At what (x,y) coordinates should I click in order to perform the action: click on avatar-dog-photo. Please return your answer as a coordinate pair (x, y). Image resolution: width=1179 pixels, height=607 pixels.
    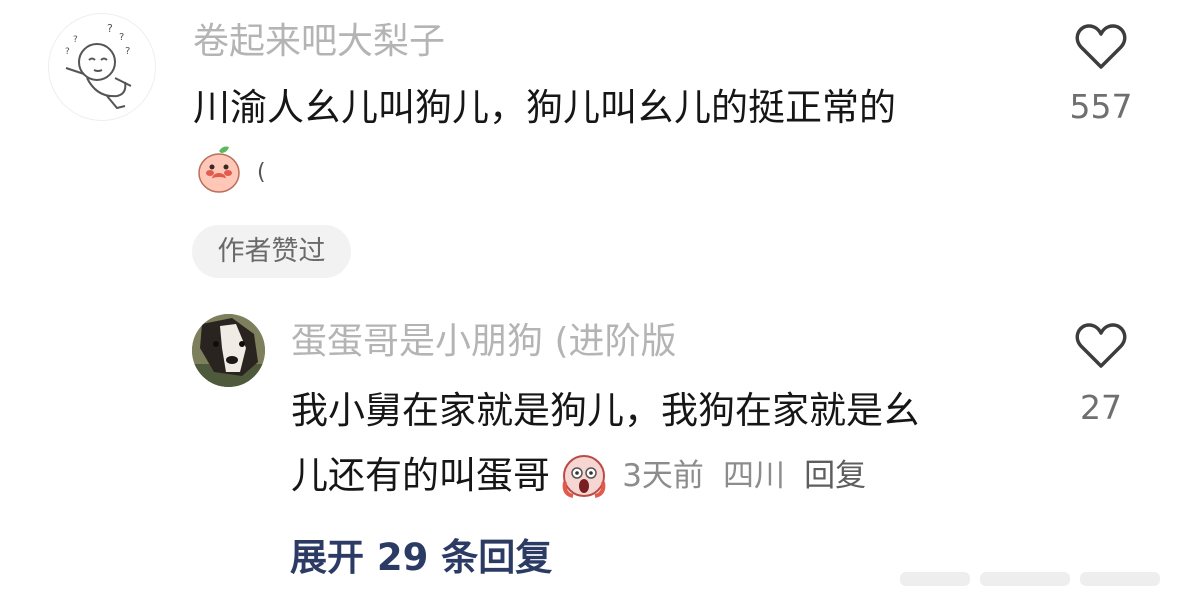
    Looking at the image, I should click on (228, 350).